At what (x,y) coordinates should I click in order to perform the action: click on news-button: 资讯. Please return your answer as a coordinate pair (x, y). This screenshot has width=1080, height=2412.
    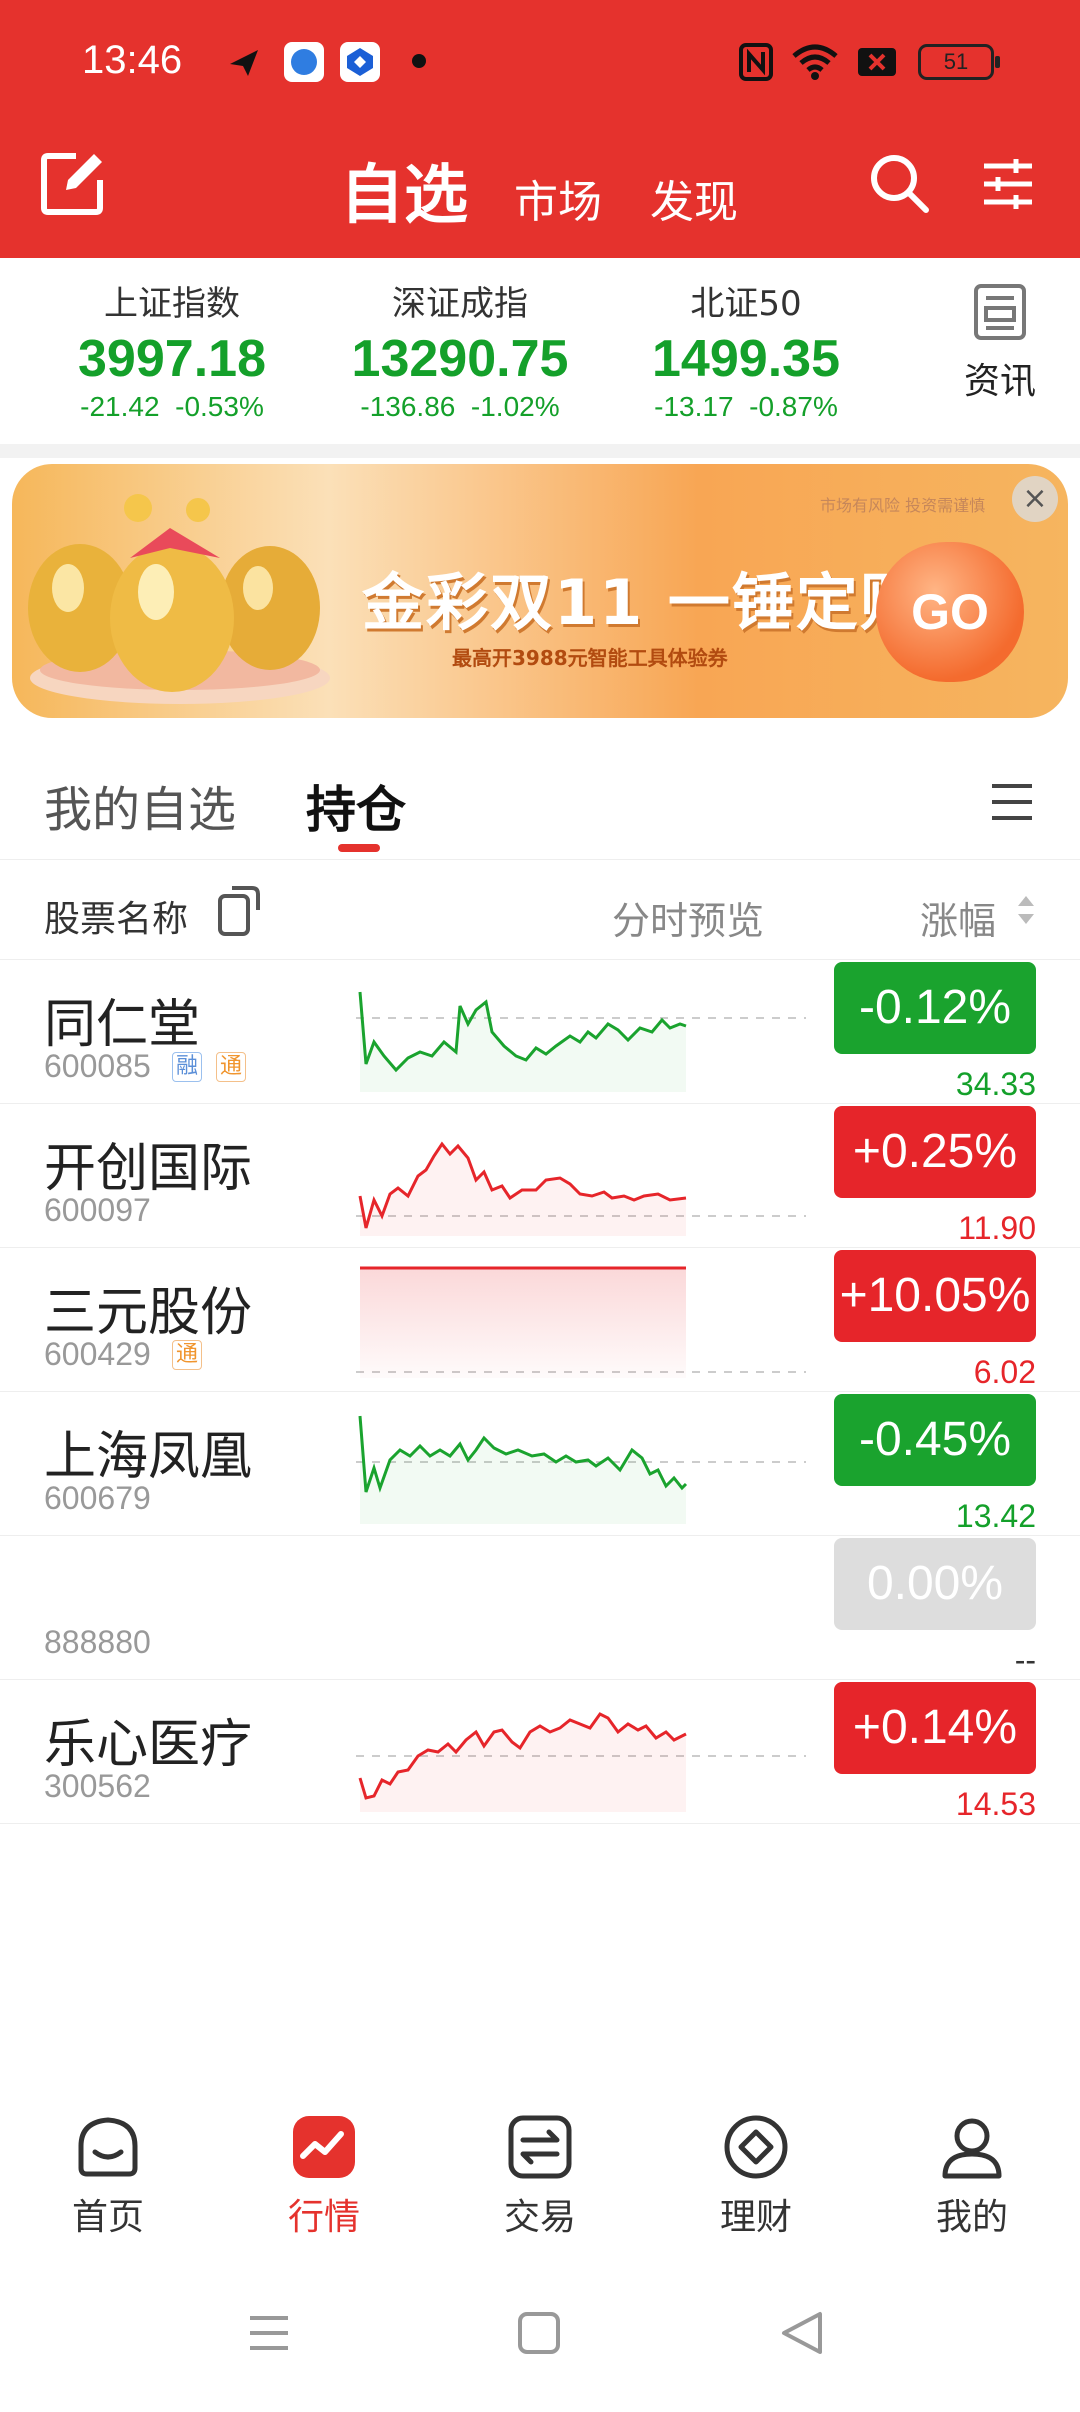
    Looking at the image, I should click on (1000, 343).